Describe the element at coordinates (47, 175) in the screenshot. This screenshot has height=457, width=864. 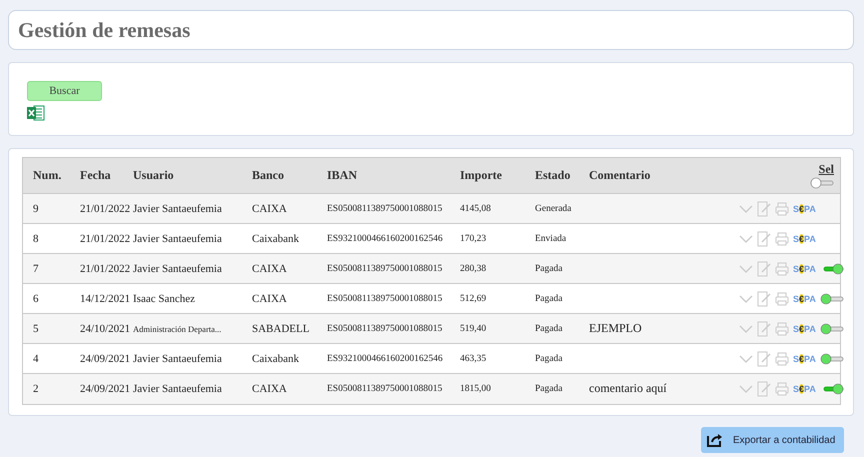
I see `column-header: Num.` at that location.